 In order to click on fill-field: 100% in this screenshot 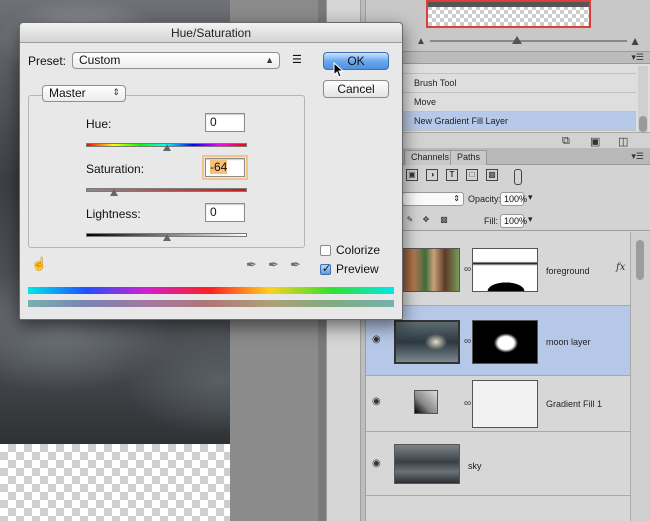, I will do `click(513, 221)`.